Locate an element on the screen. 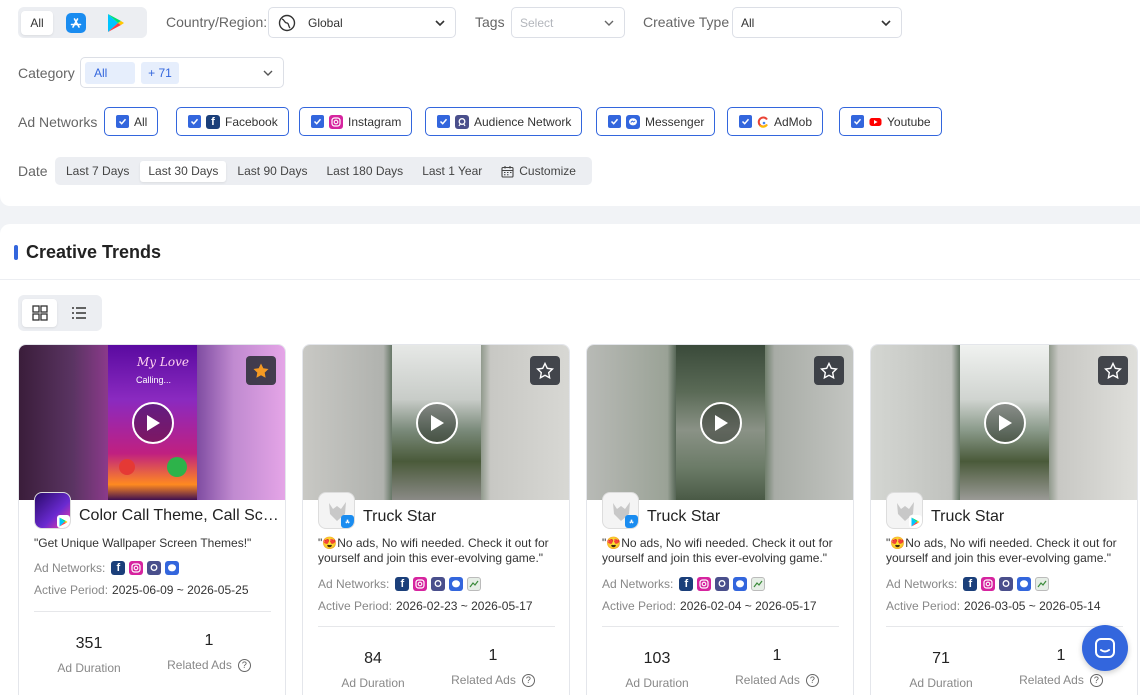 This screenshot has height=695, width=1140. chat-icon is located at coordinates (1105, 648).